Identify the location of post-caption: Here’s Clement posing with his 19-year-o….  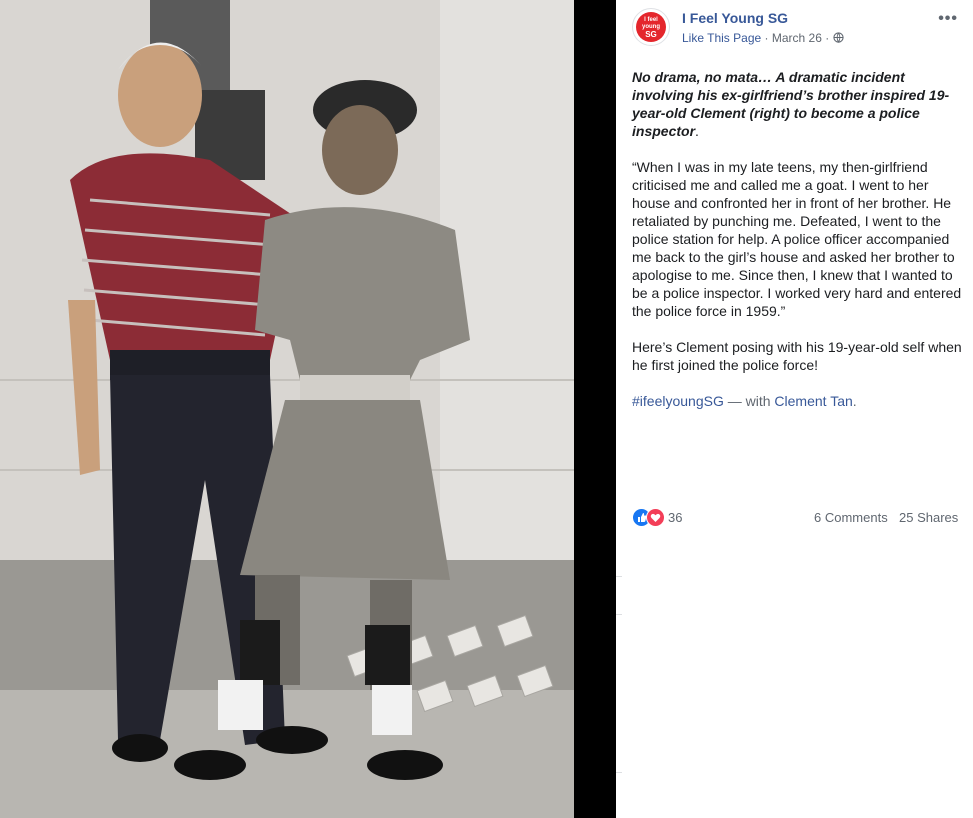
(797, 356).